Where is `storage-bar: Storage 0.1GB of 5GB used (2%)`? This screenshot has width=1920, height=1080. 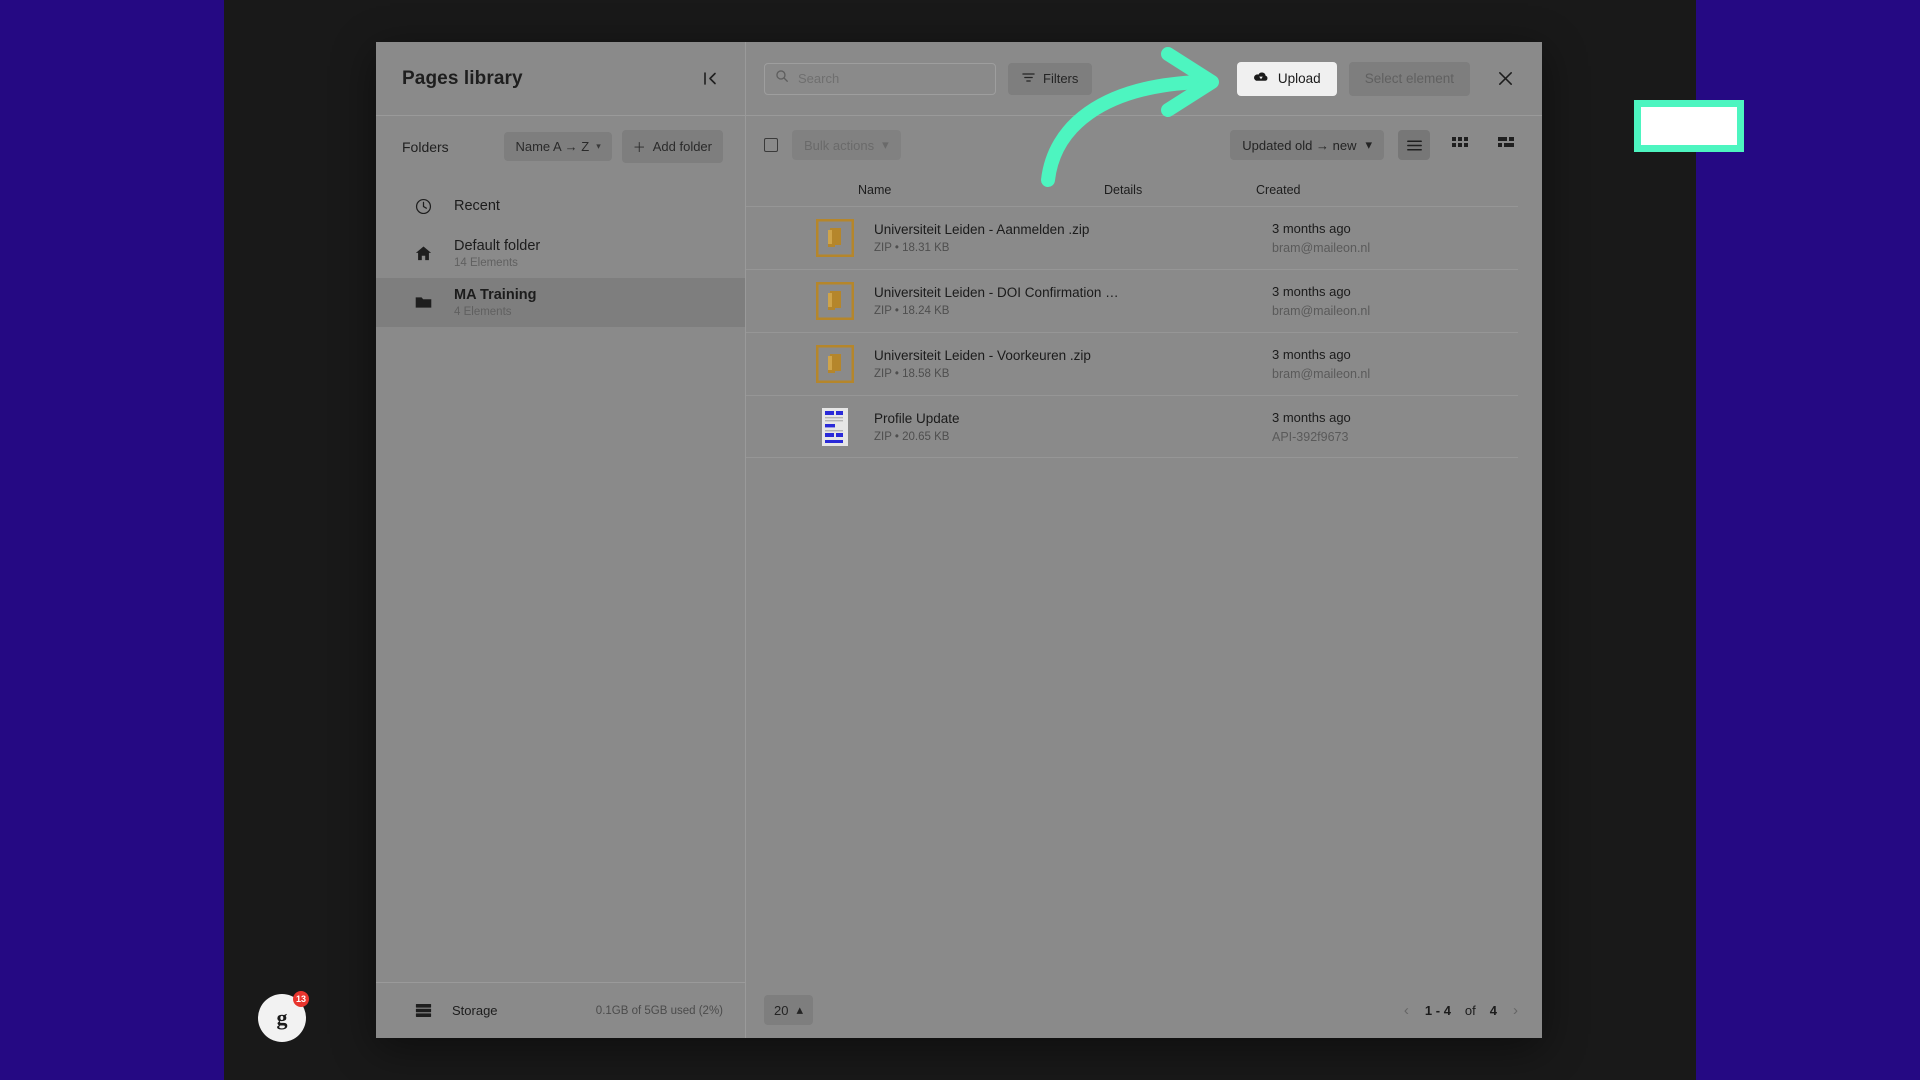
storage-bar: Storage 0.1GB of 5GB used (2%) is located at coordinates (560, 1010).